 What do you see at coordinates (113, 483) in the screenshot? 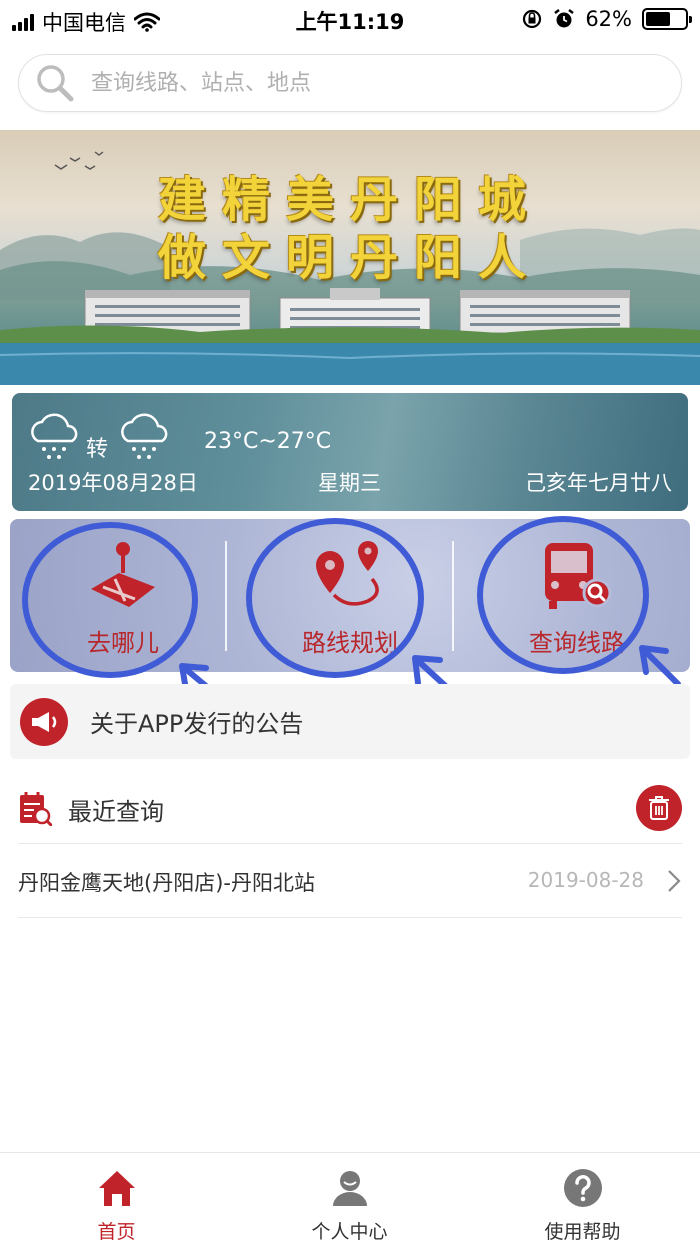
I see `weather-date: 2019年08月28日` at bounding box center [113, 483].